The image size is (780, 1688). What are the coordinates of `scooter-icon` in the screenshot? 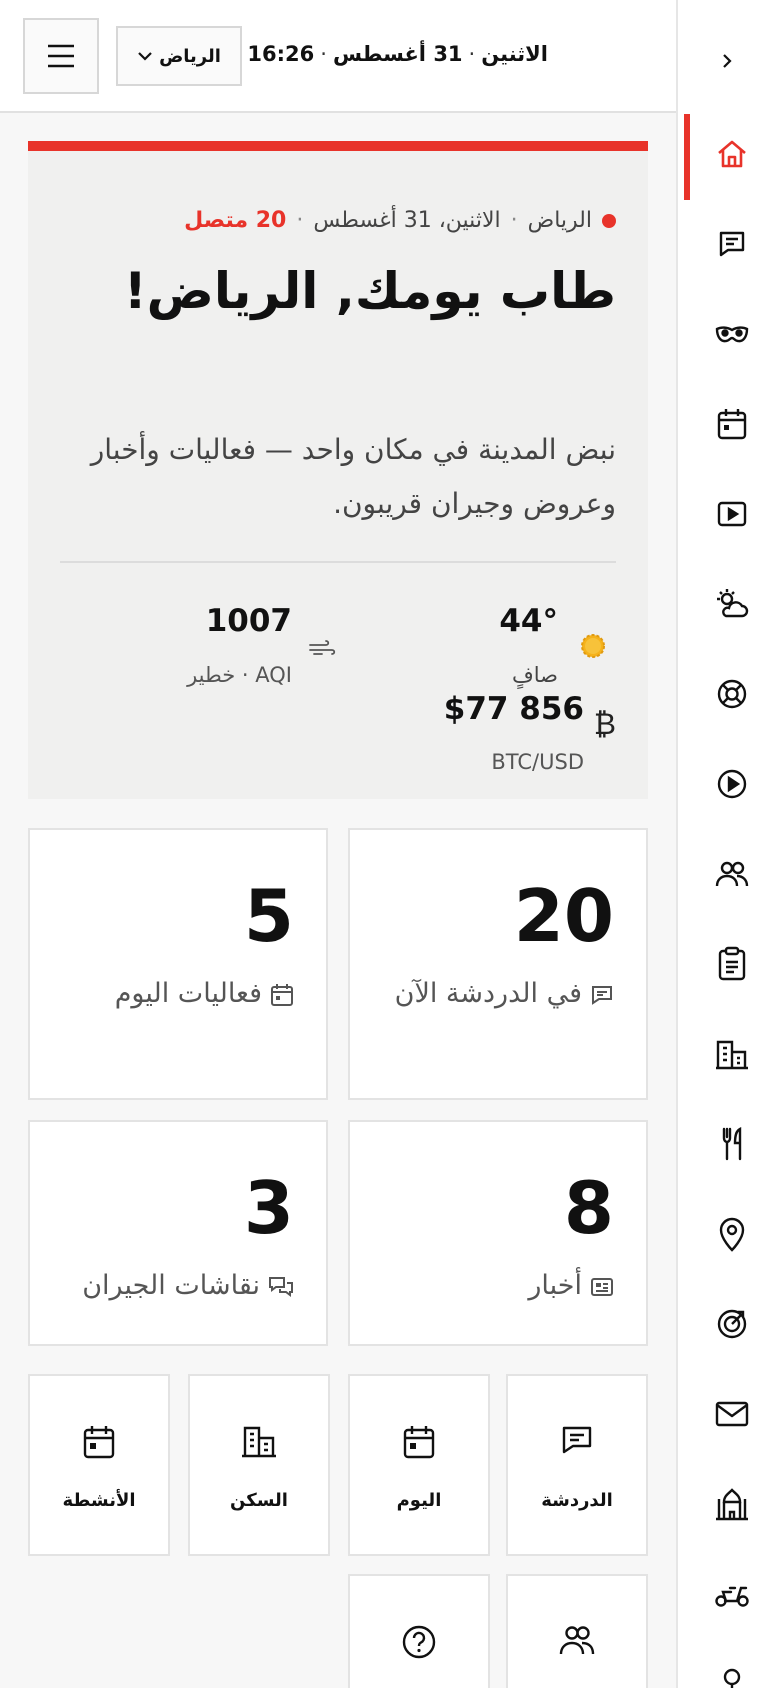 It's located at (732, 1594).